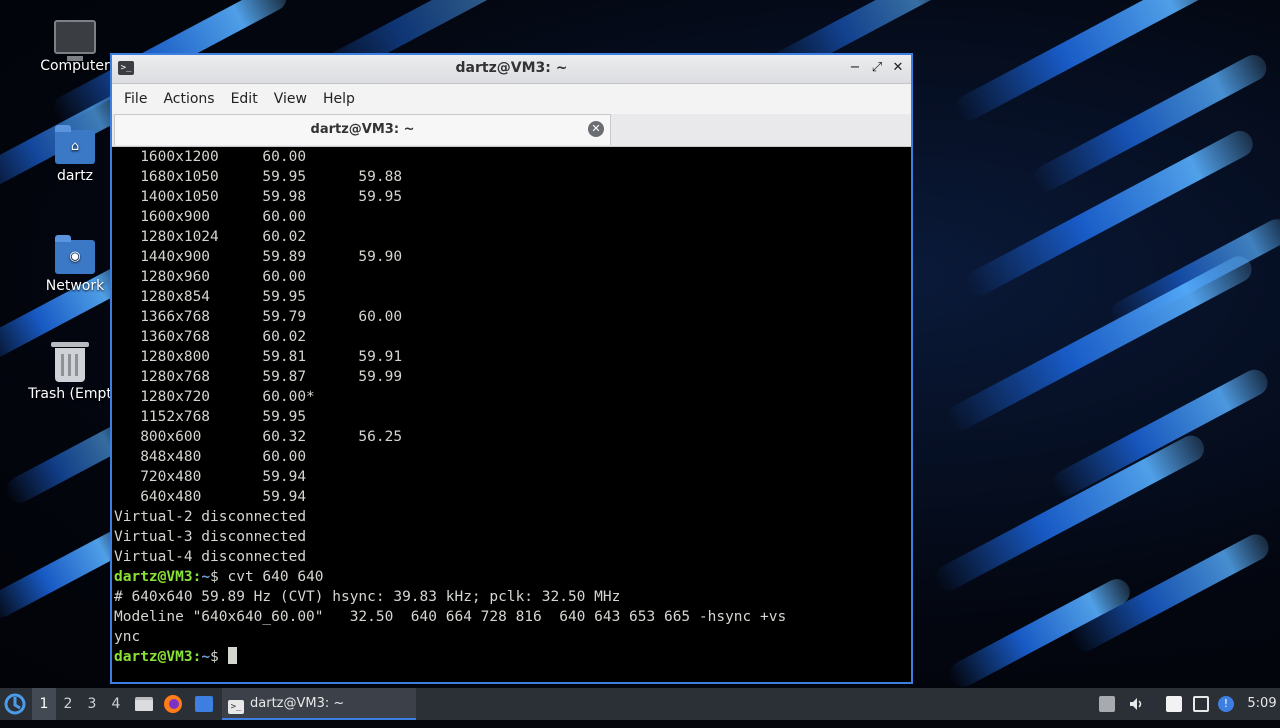  I want to click on prompt-line: dartz@VM3:~$, so click(512, 657).